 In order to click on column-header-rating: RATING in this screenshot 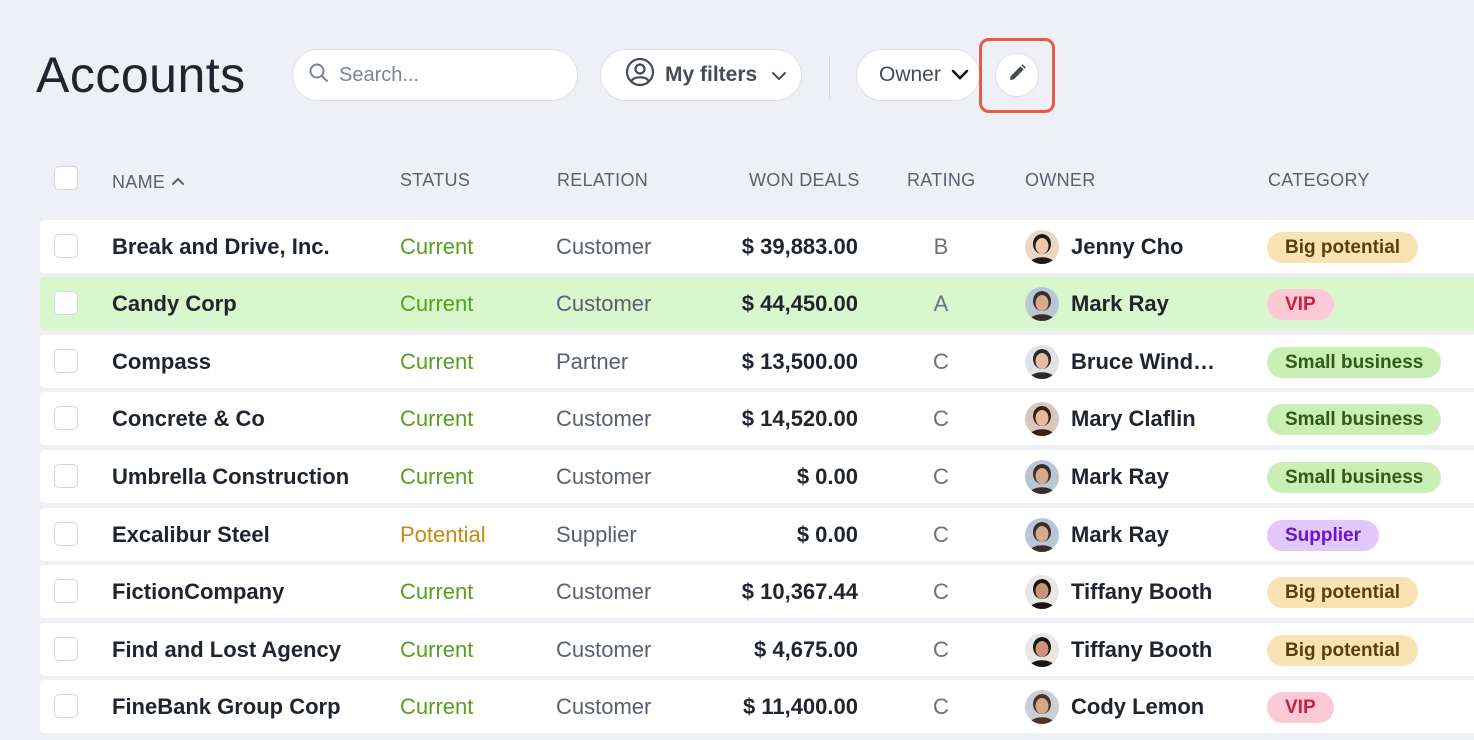, I will do `click(941, 180)`.